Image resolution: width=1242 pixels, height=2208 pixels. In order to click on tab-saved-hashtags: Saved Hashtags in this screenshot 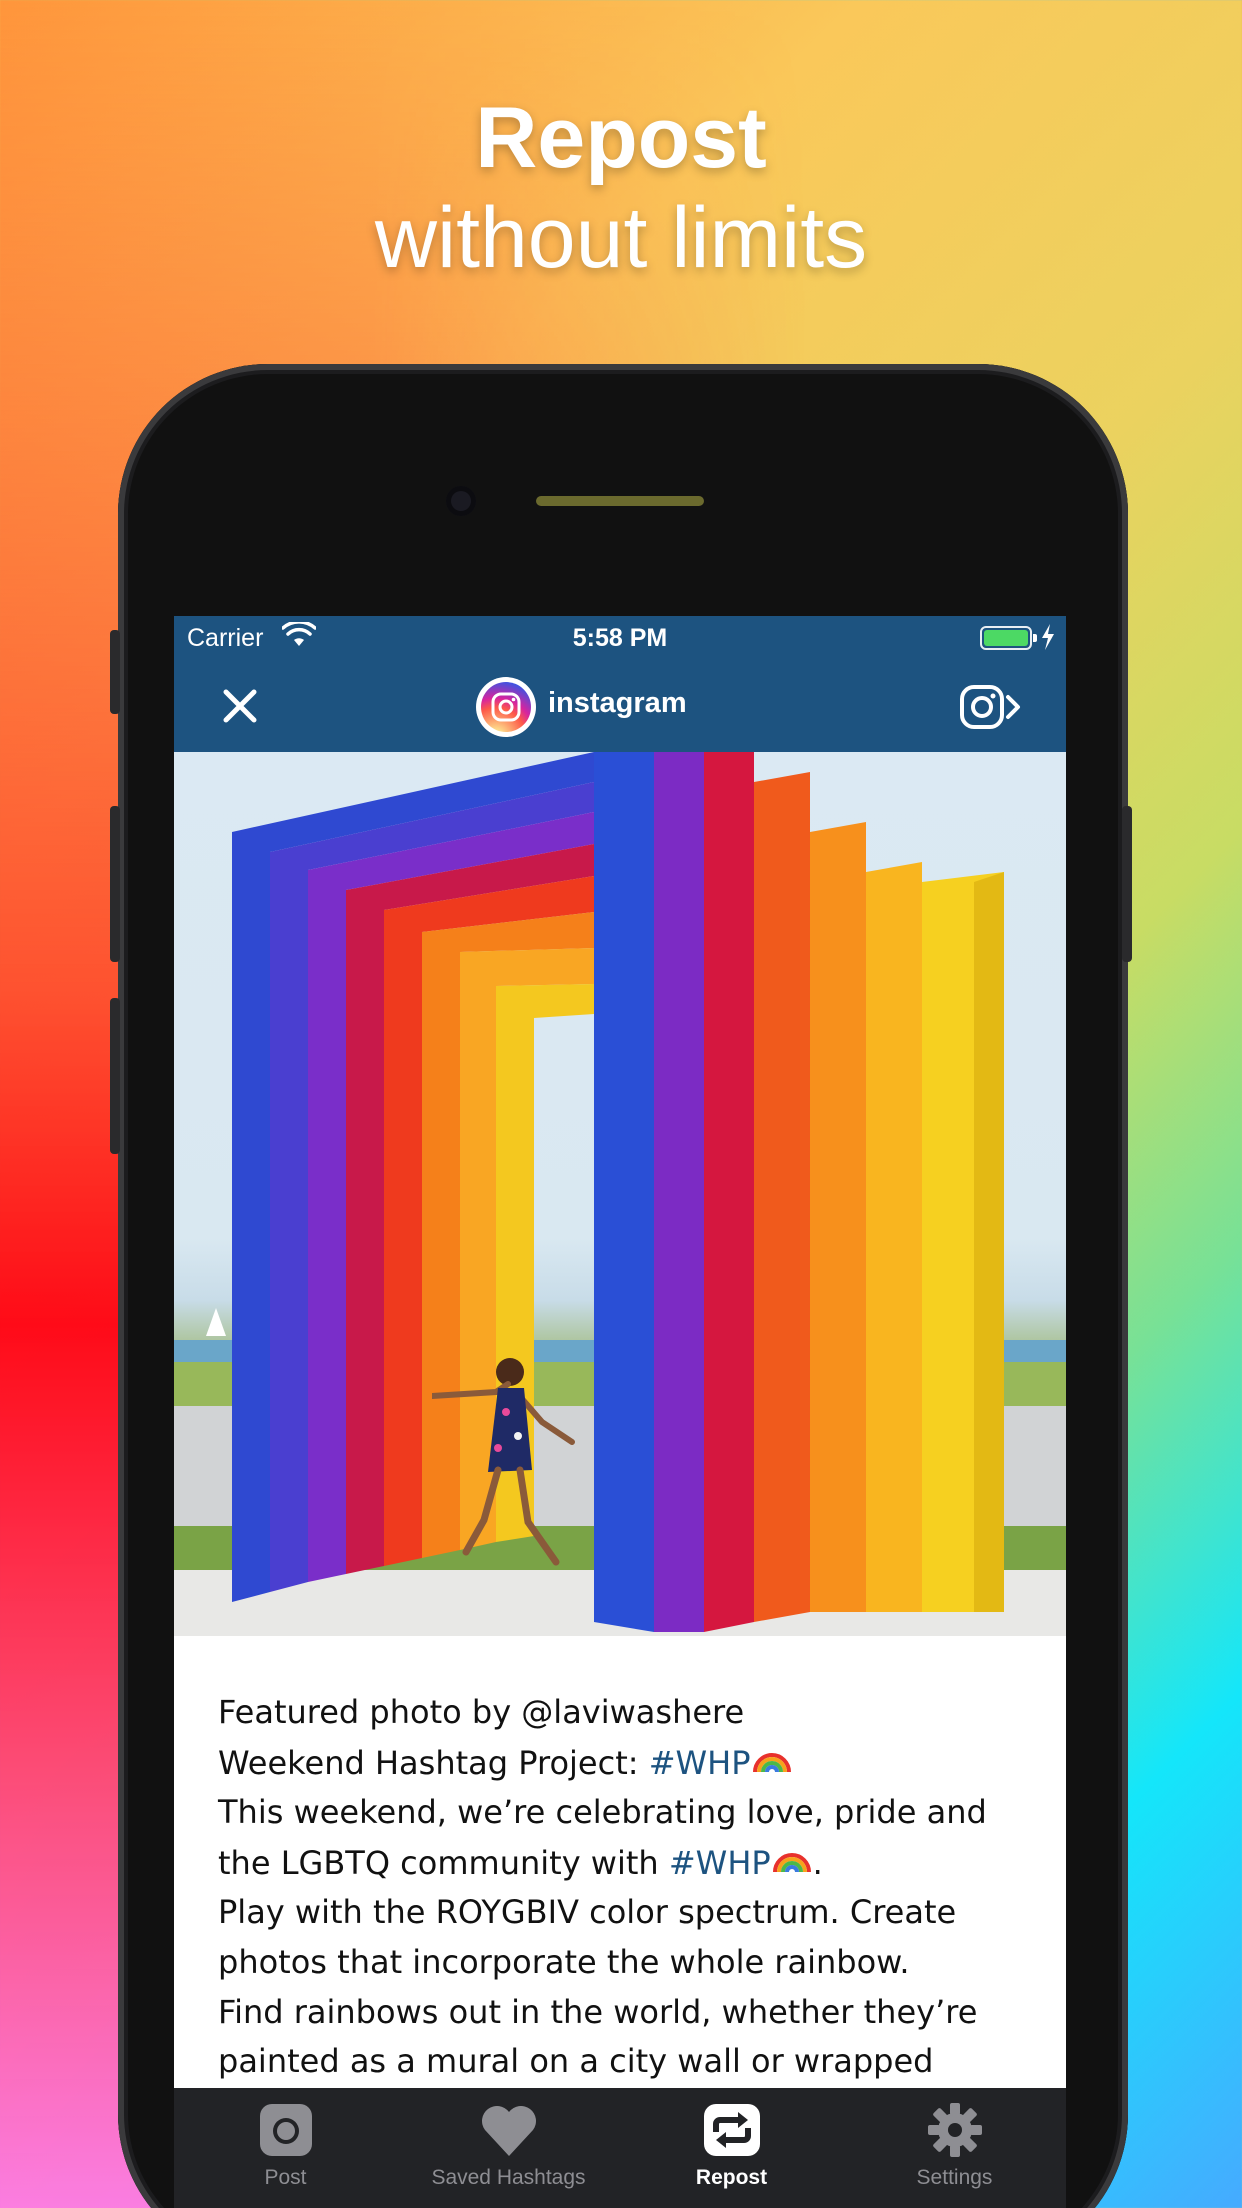, I will do `click(508, 2148)`.